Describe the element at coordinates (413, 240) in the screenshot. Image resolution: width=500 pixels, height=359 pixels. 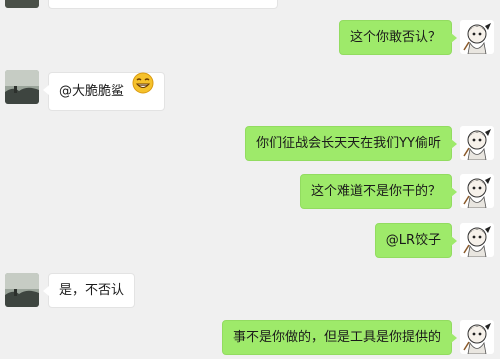
I see `message-text: @LR饺子` at that location.